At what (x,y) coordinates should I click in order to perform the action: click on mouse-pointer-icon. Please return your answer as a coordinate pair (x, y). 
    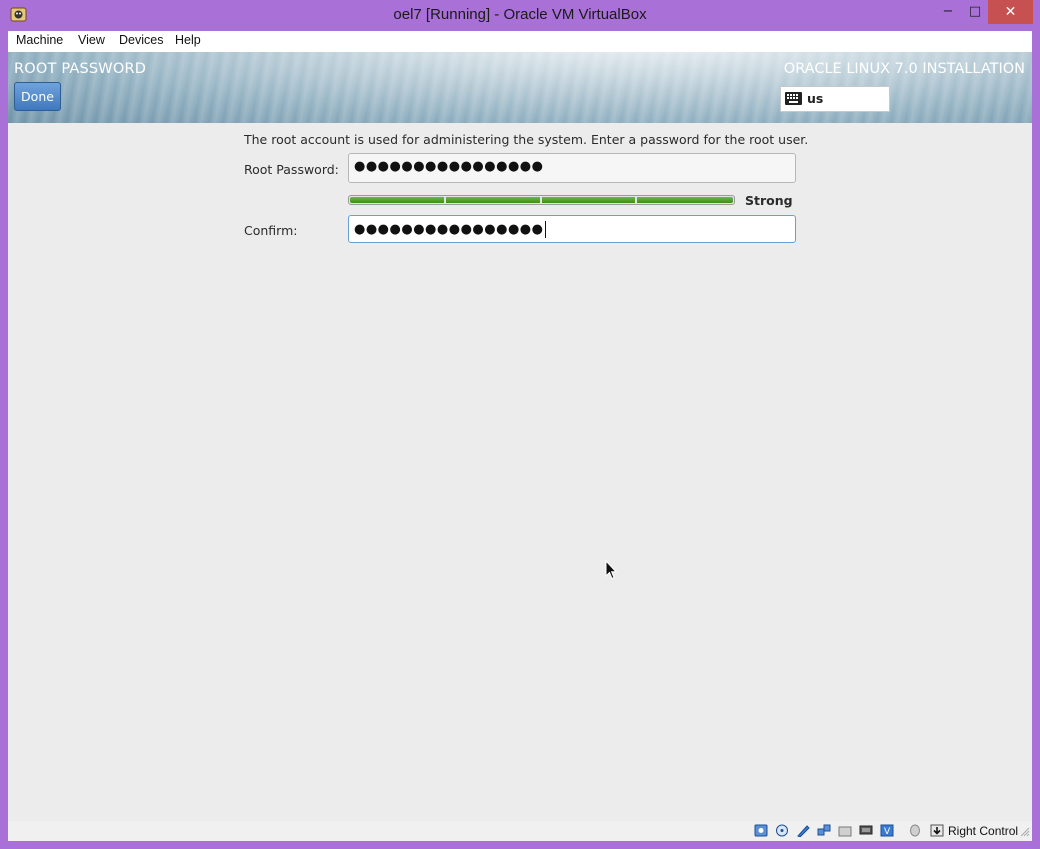
    Looking at the image, I should click on (611, 570).